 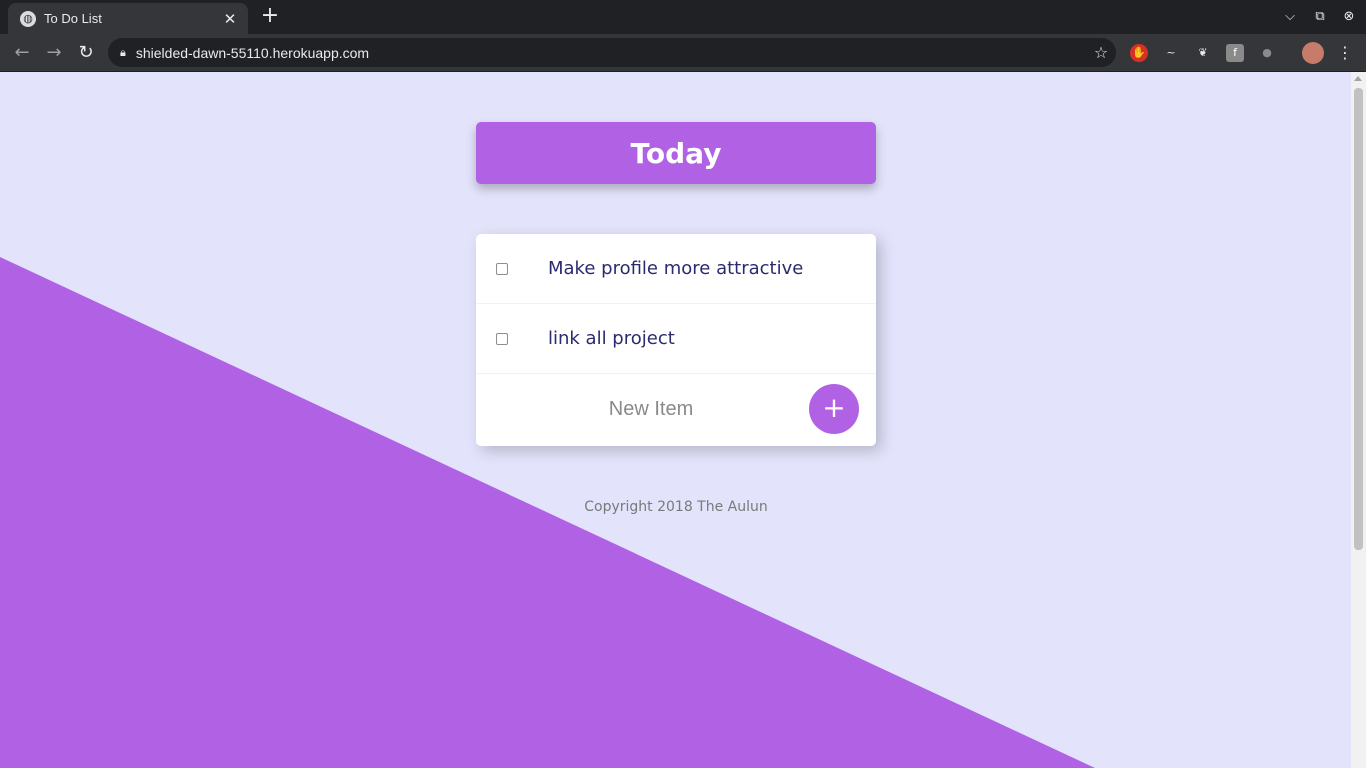 I want to click on footer-copyright: Copyright 2018 The Aulun, so click(x=676, y=507).